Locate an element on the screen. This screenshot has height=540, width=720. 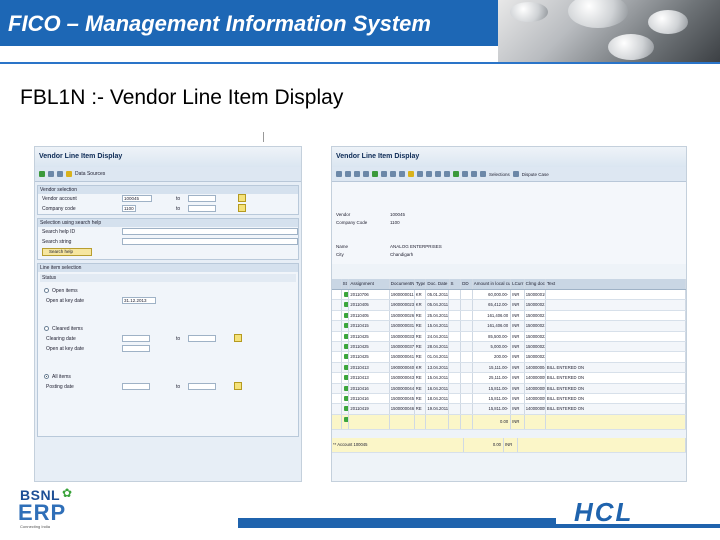
toolbar: Data Sources is located at coordinates (168, 174).